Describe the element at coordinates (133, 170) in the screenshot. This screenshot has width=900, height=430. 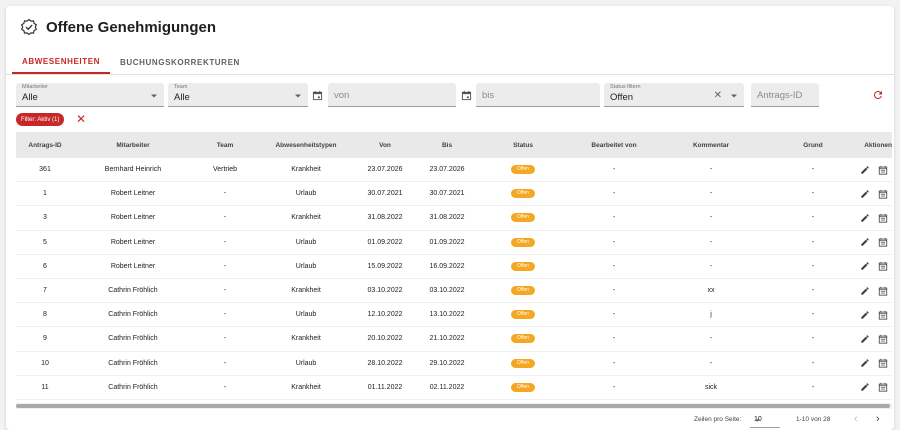
I see `mitarbeiter-cell: Bernhard Heinrich` at that location.